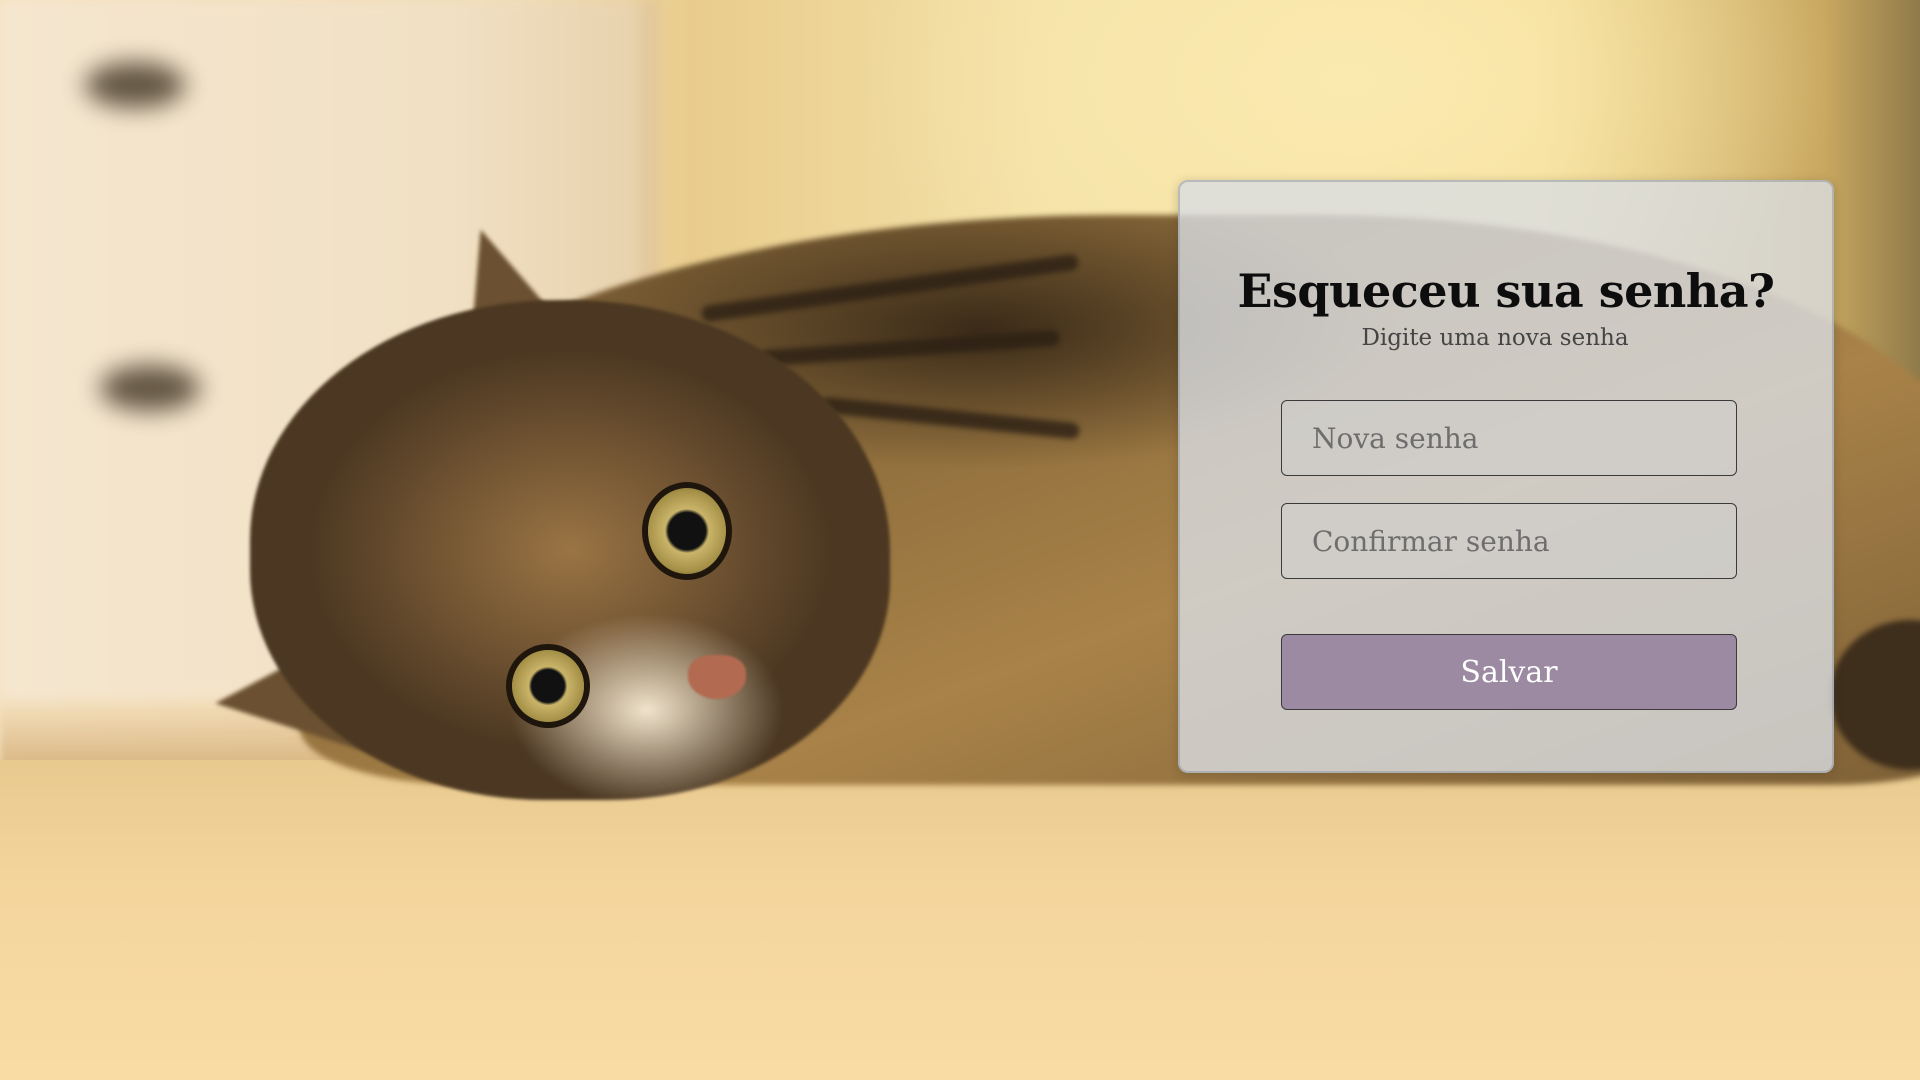 This screenshot has width=1920, height=1080. I want to click on confirm-password-input, so click(1509, 541).